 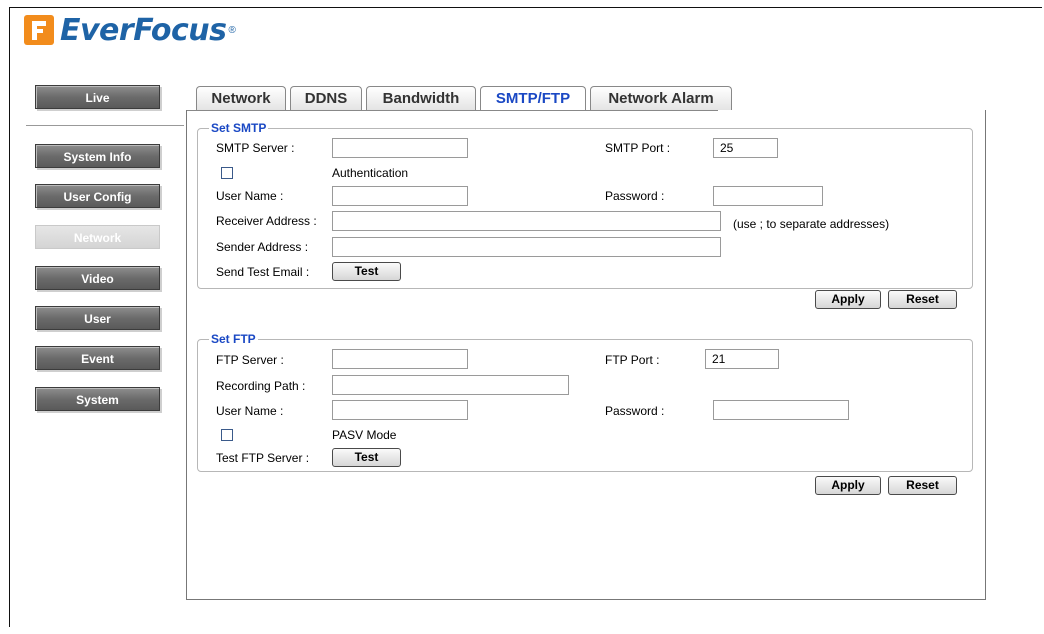 What do you see at coordinates (635, 411) in the screenshot?
I see `ftp-password-label: Password :` at bounding box center [635, 411].